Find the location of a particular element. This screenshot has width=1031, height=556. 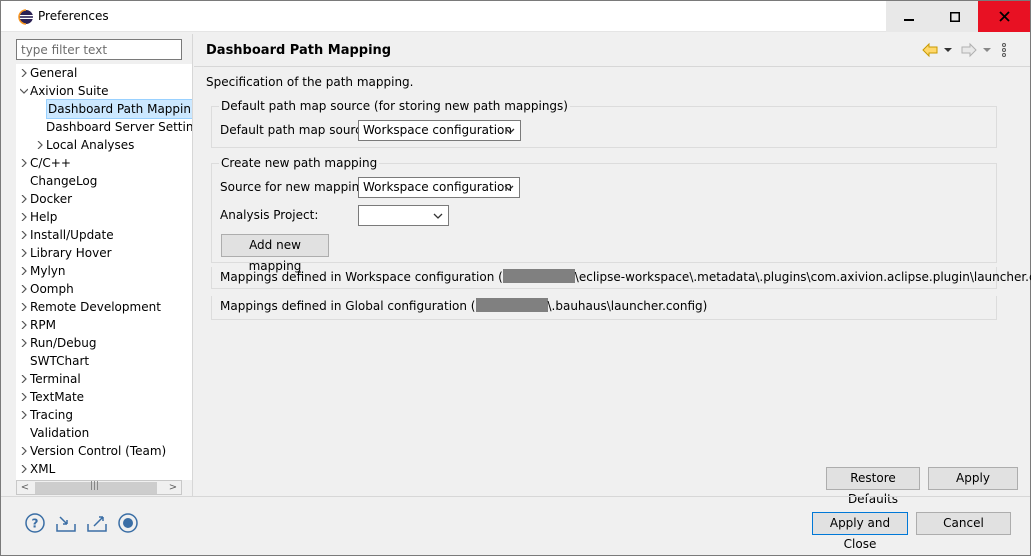

tree-item-label: Oomph is located at coordinates (52, 289).